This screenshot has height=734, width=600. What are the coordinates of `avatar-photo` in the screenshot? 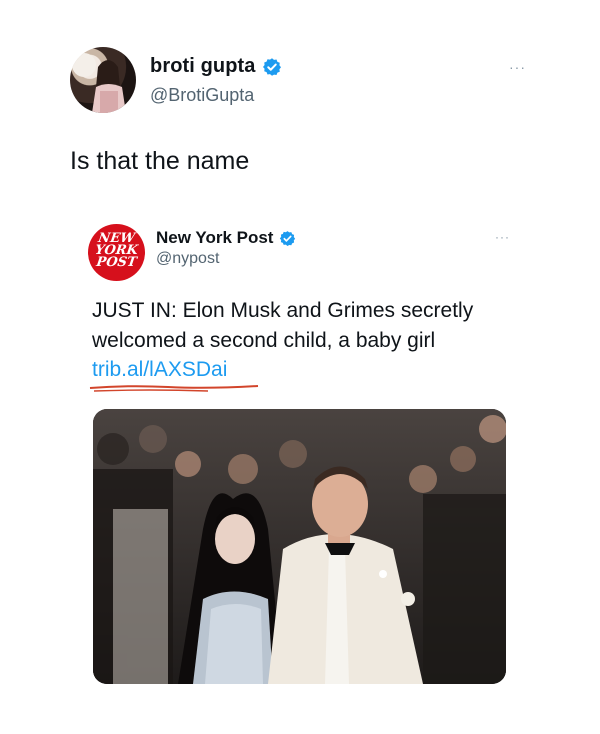 It's located at (99, 83).